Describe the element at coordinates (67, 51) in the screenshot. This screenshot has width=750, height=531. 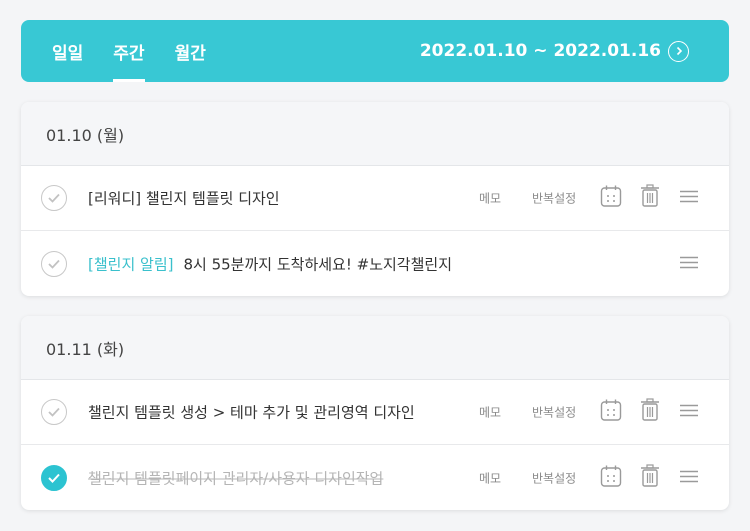
I see `tab-daily: 일일` at that location.